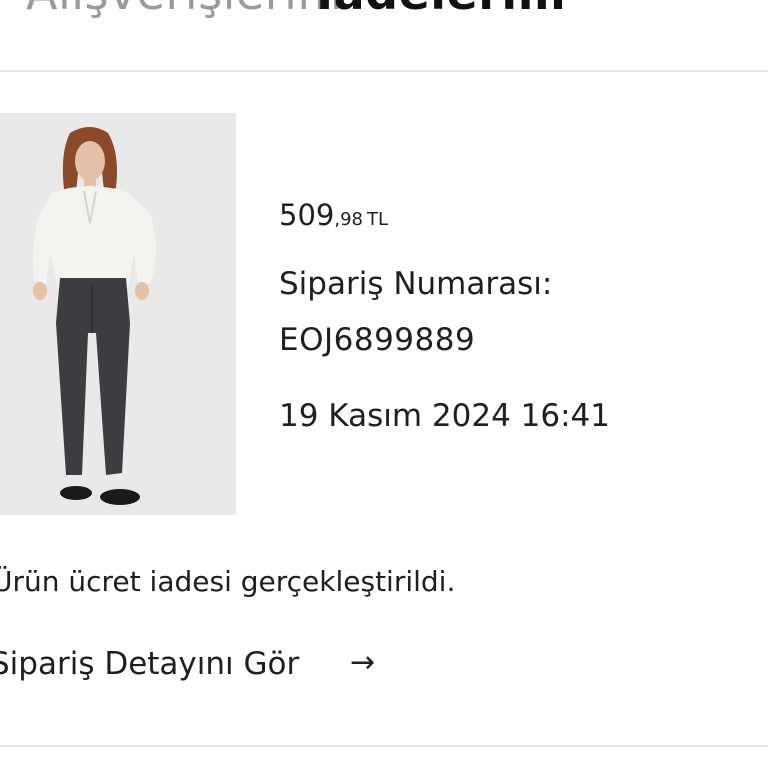  I want to click on tab-purchases: Alışverişlerim, so click(184, 8).